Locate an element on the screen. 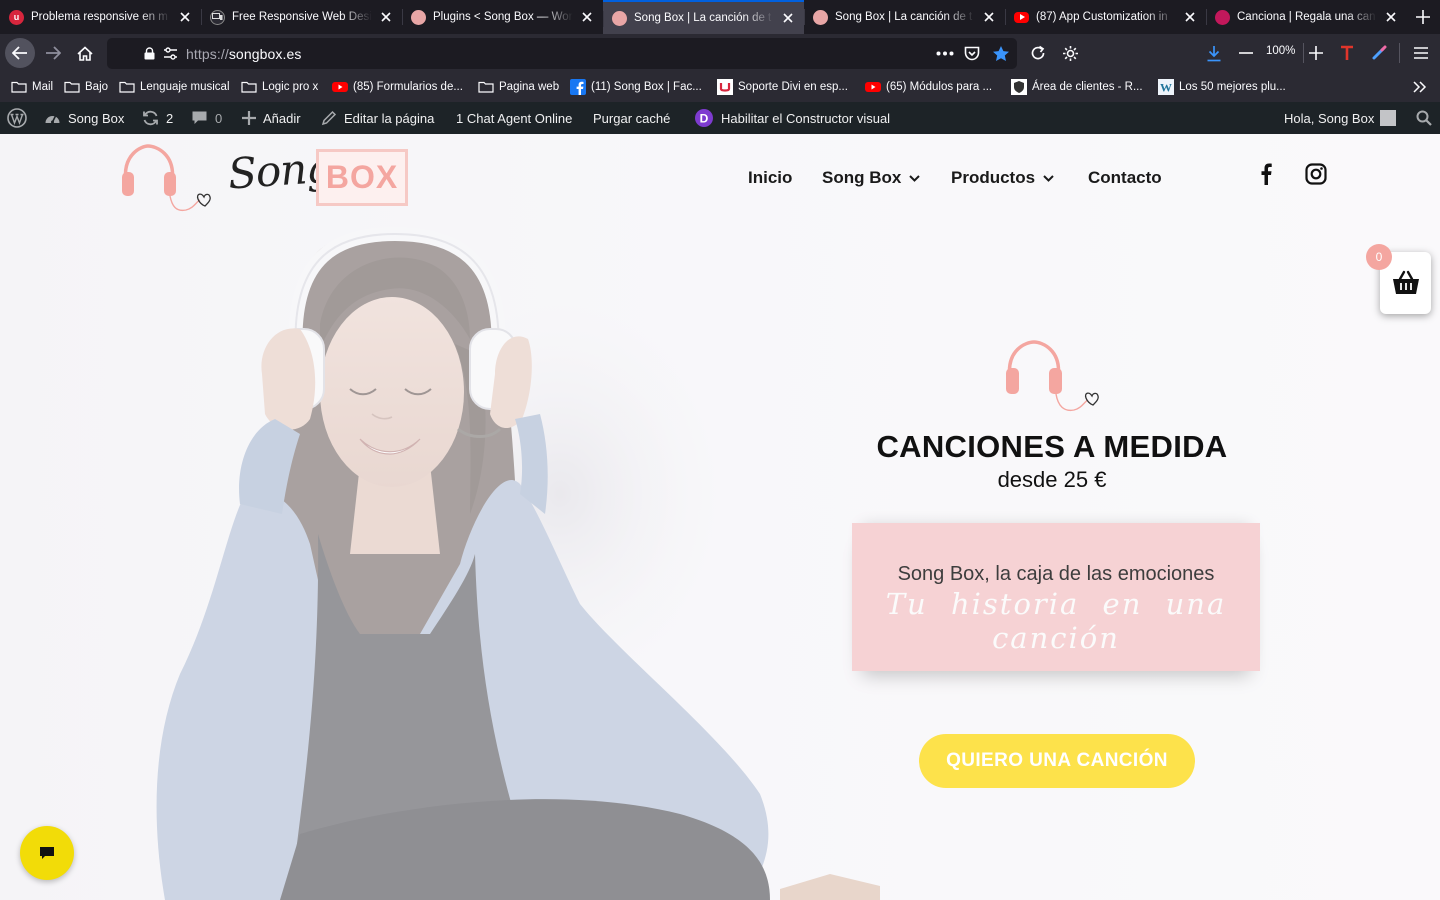  zoom-out-button is located at coordinates (1246, 53).